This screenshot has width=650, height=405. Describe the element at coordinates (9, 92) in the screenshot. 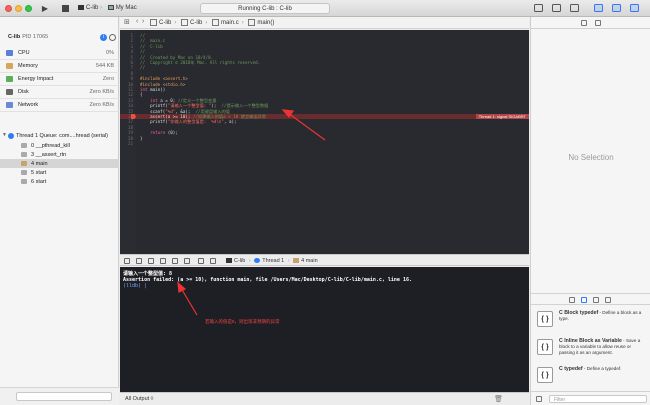

I see `gauge-icon` at that location.